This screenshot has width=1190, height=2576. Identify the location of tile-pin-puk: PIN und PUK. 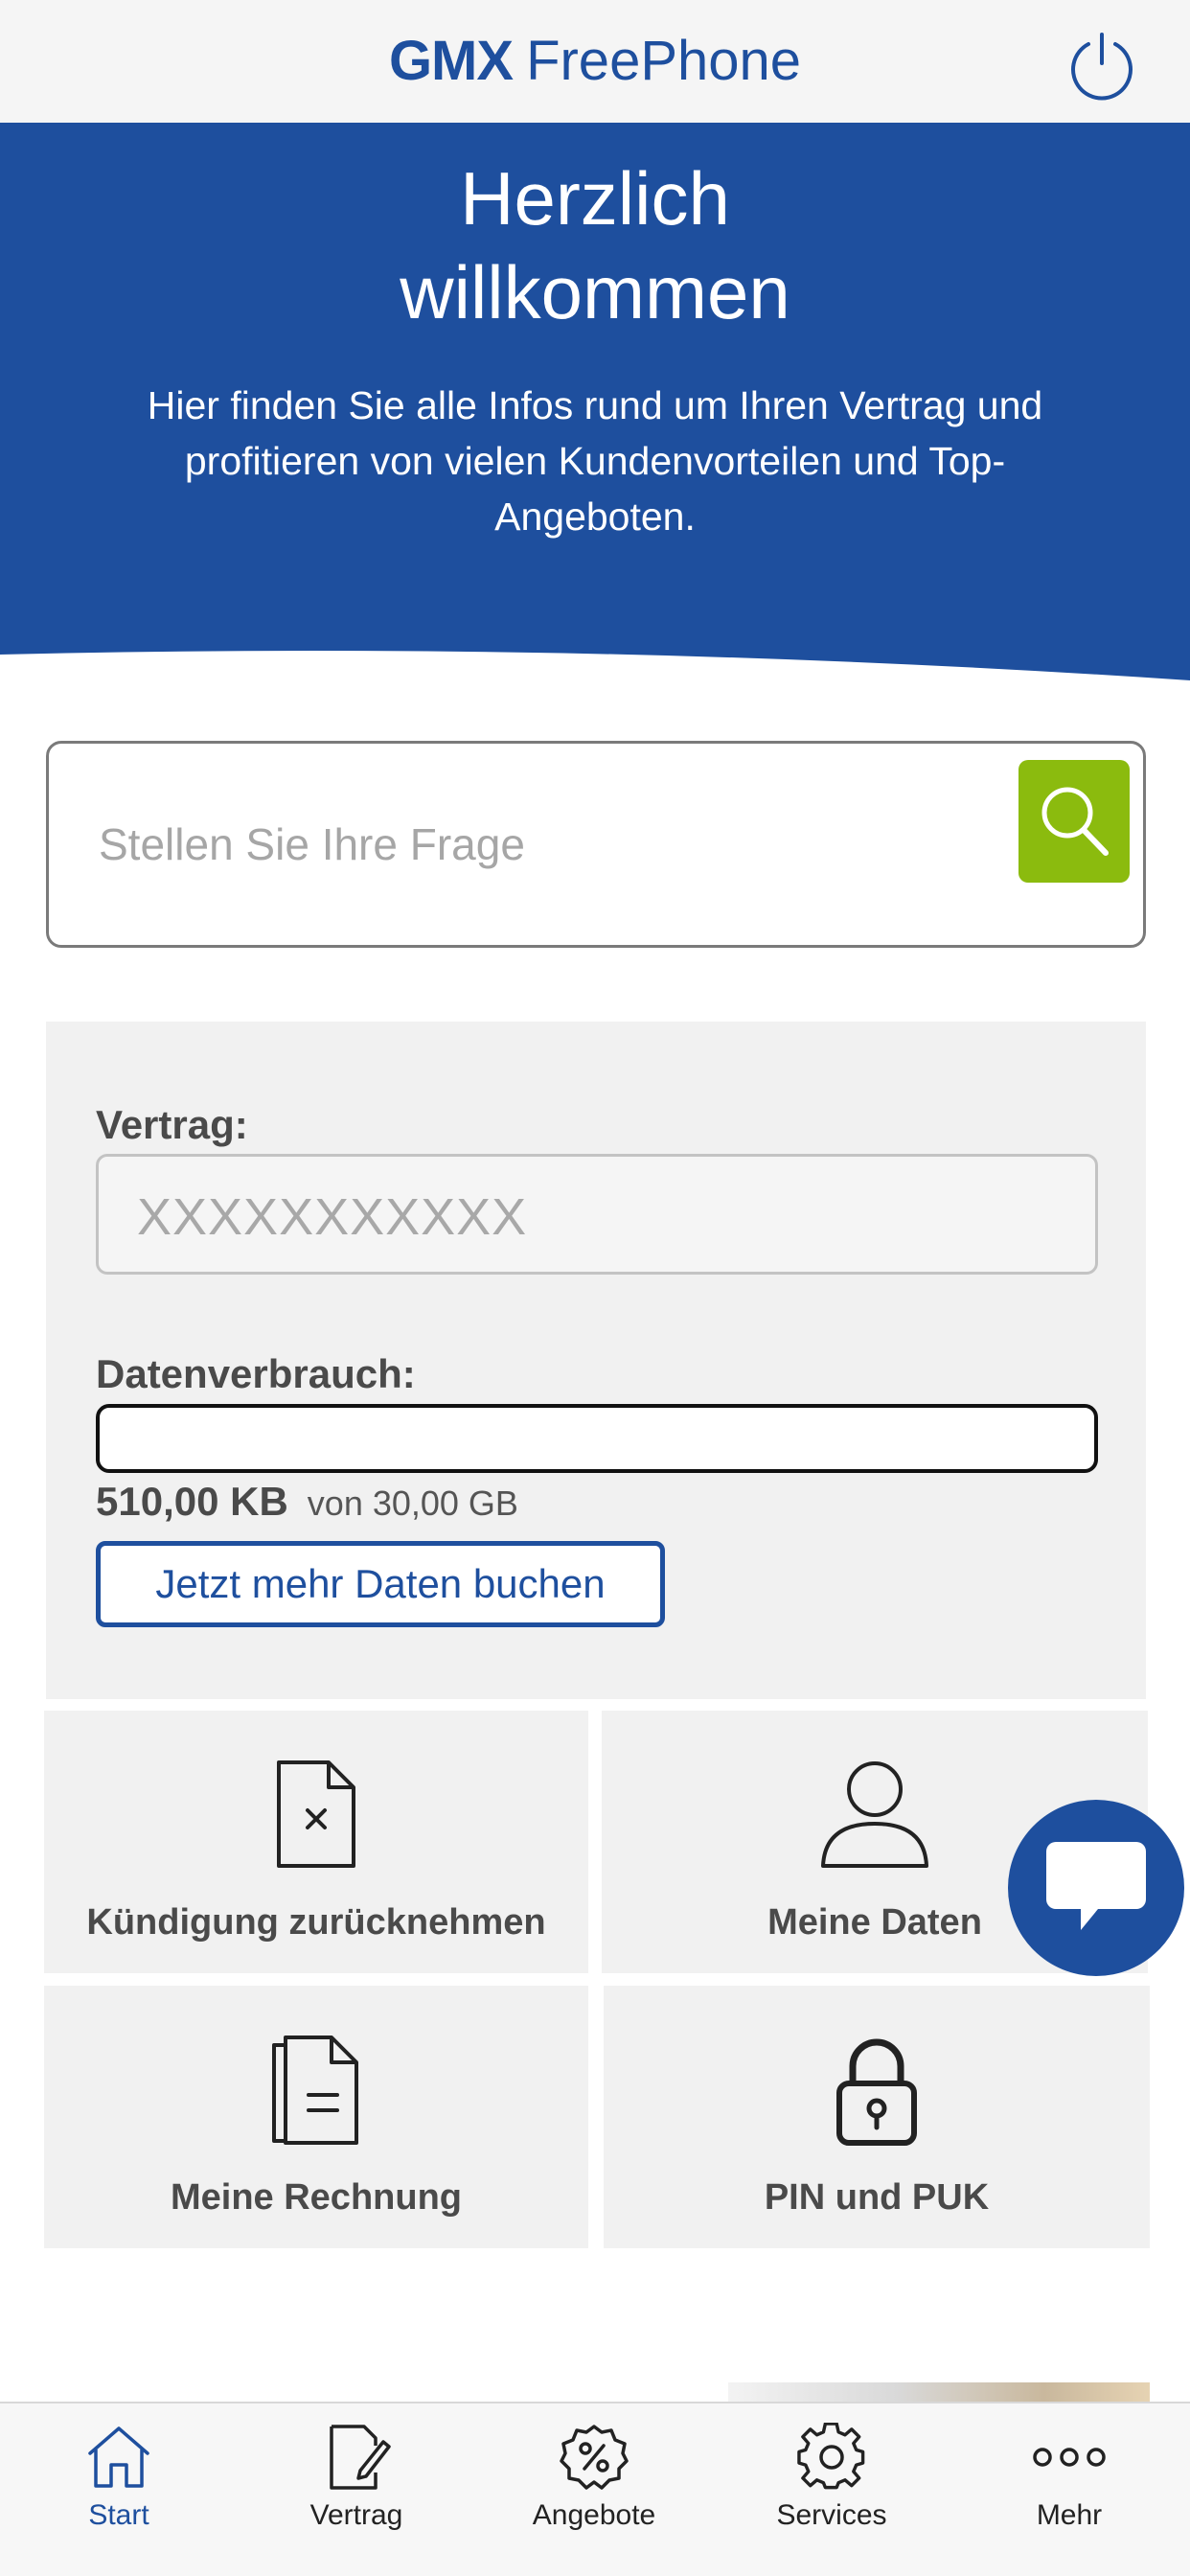
(877, 2117).